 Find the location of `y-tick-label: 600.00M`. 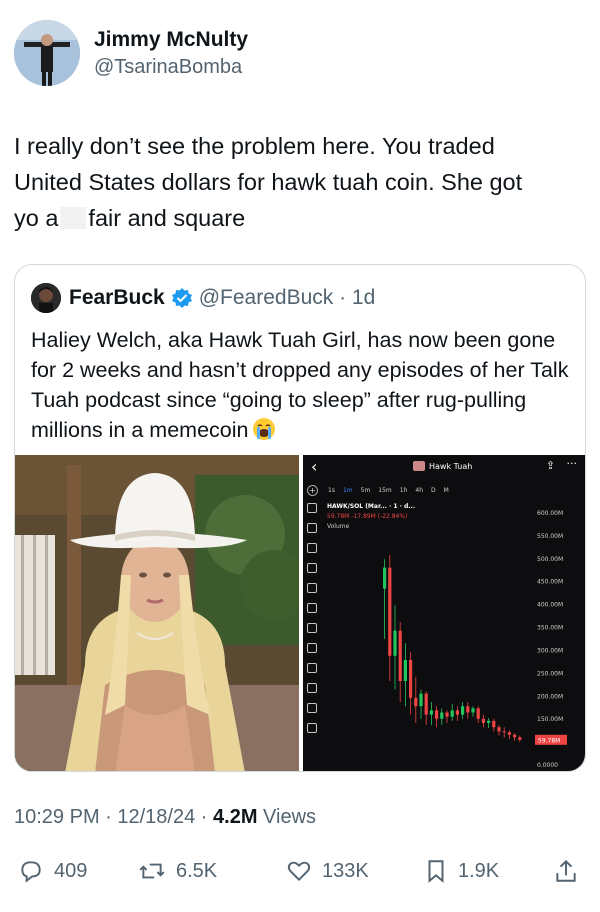

y-tick-label: 600.00M is located at coordinates (550, 513).